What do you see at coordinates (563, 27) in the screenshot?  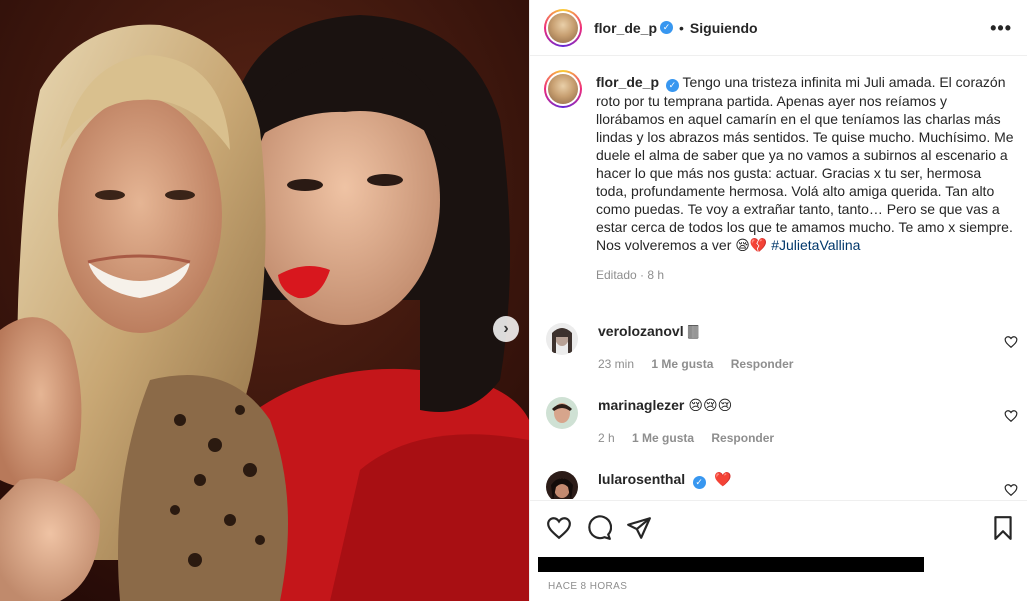 I see `author-avatar` at bounding box center [563, 27].